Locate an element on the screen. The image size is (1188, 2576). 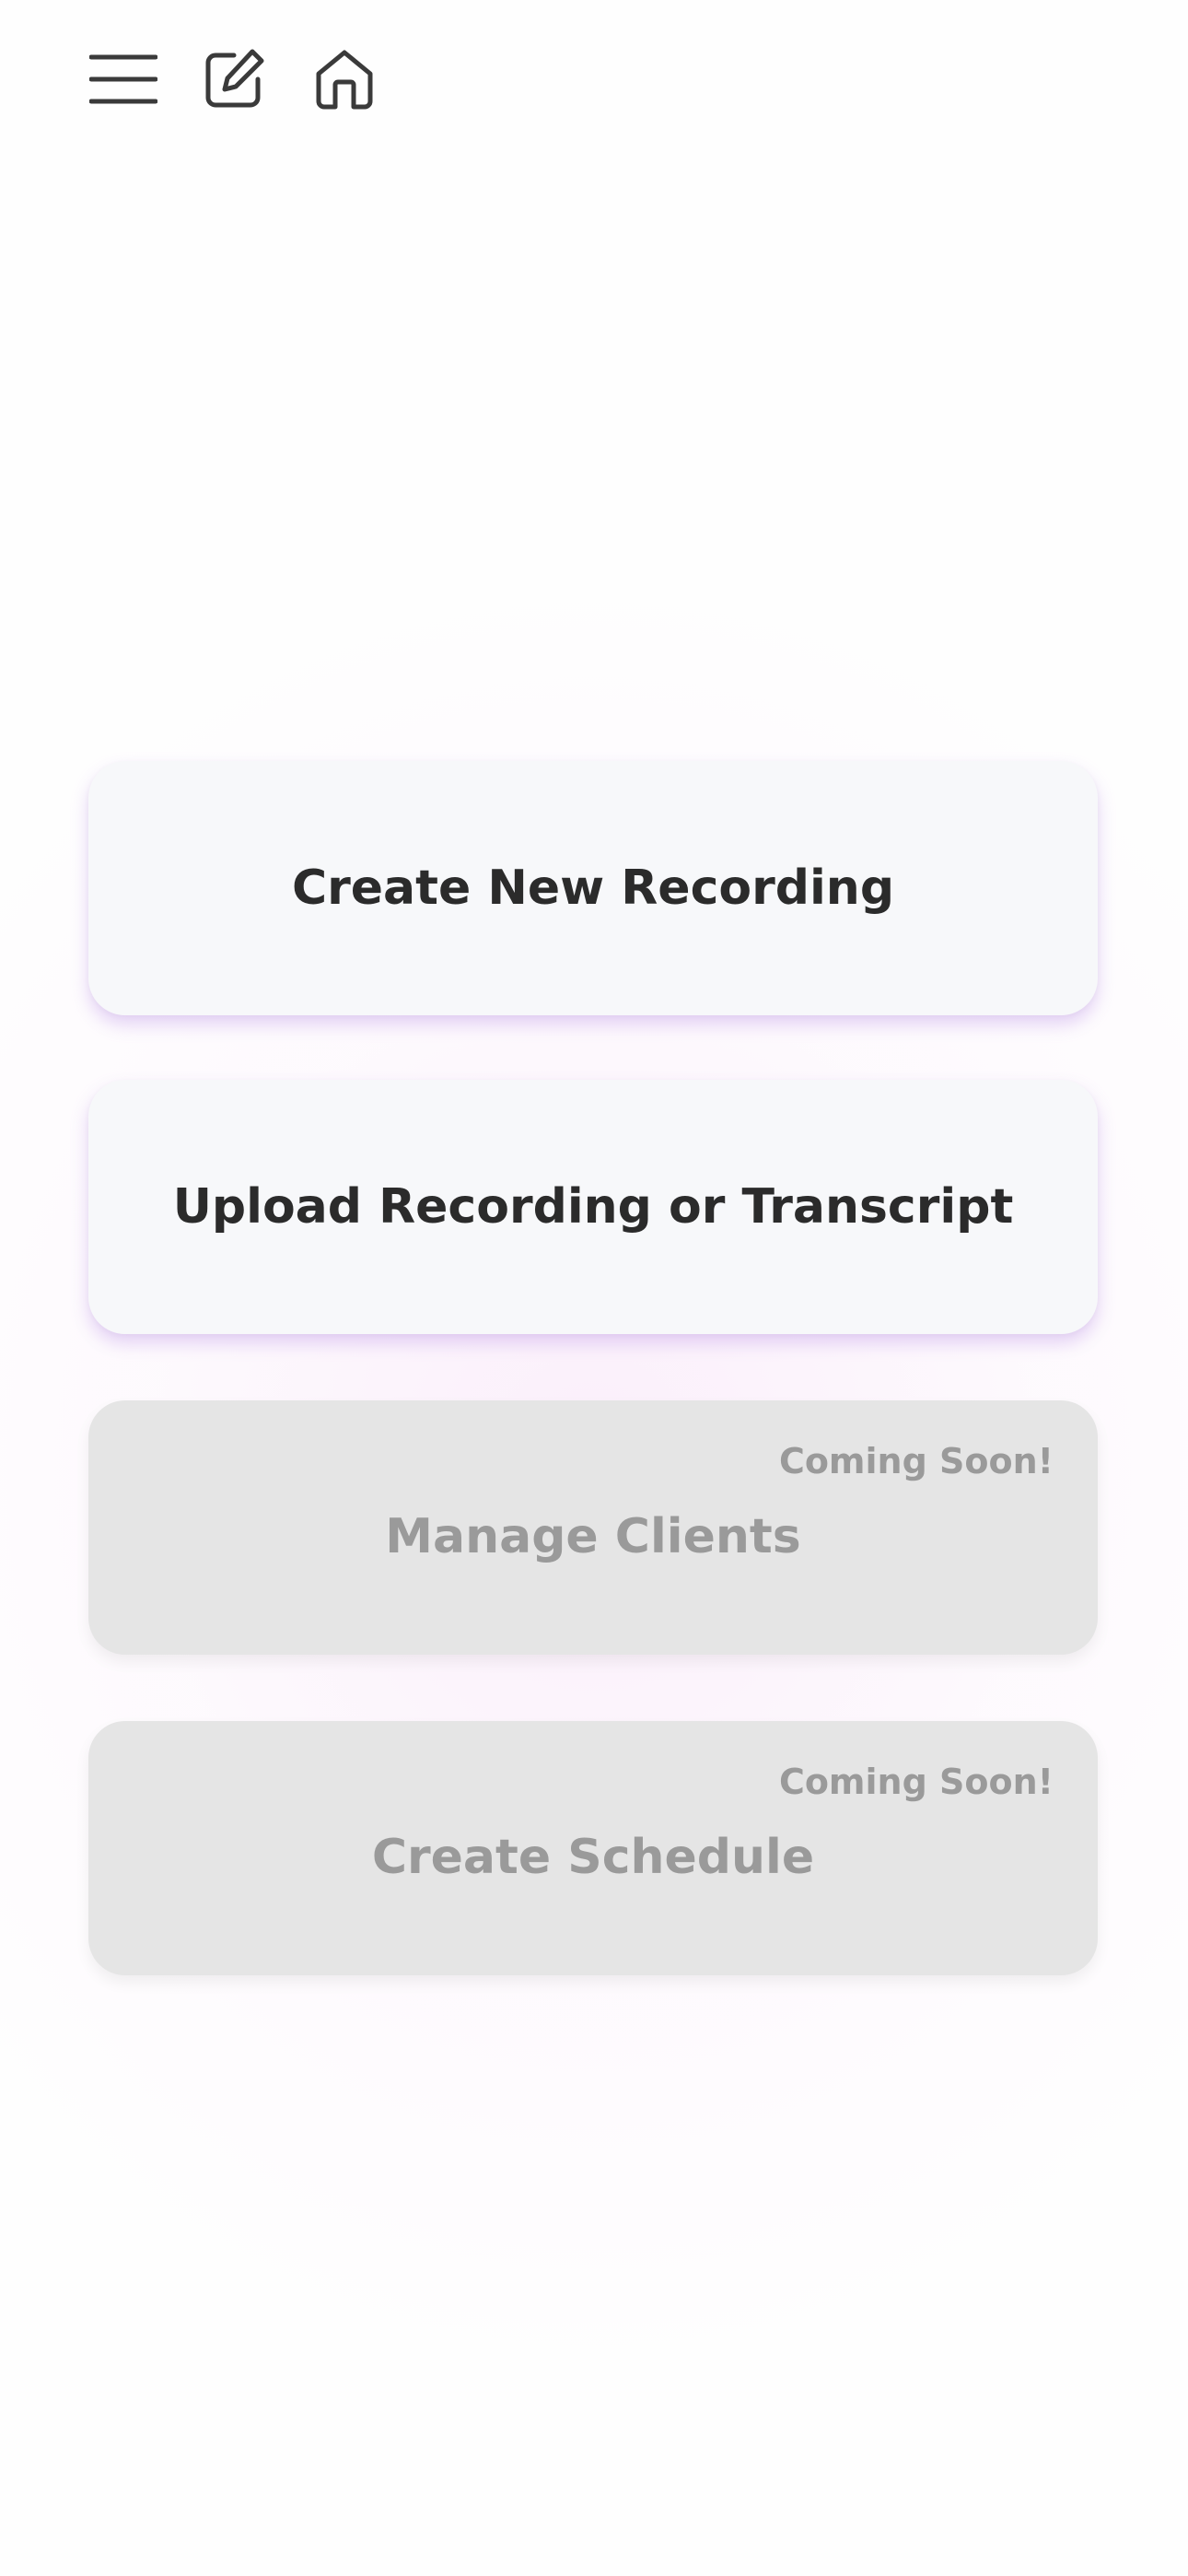
menu-icon is located at coordinates (123, 79).